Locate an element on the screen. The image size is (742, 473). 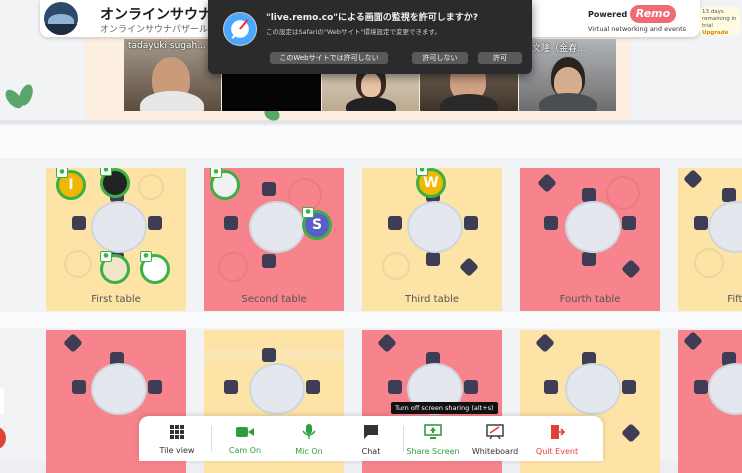
deny-button: 許可しない is located at coordinates (440, 58).